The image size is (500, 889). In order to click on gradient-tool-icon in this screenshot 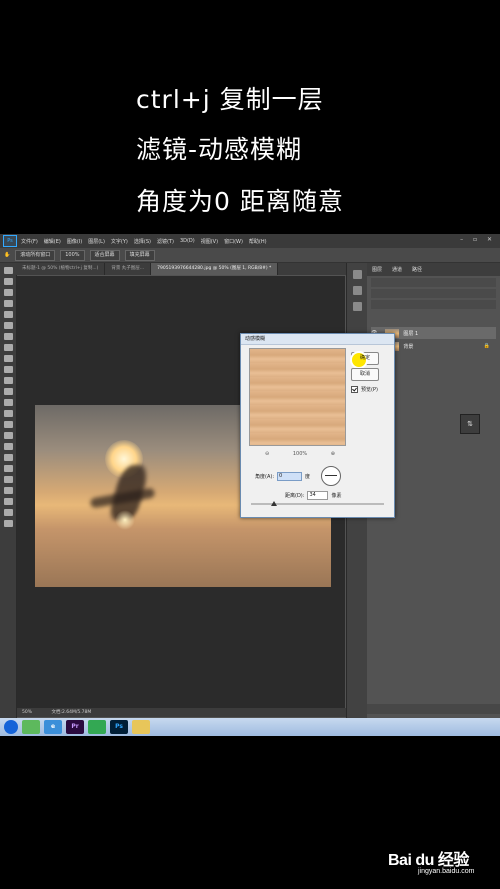, I will do `click(8, 391)`.